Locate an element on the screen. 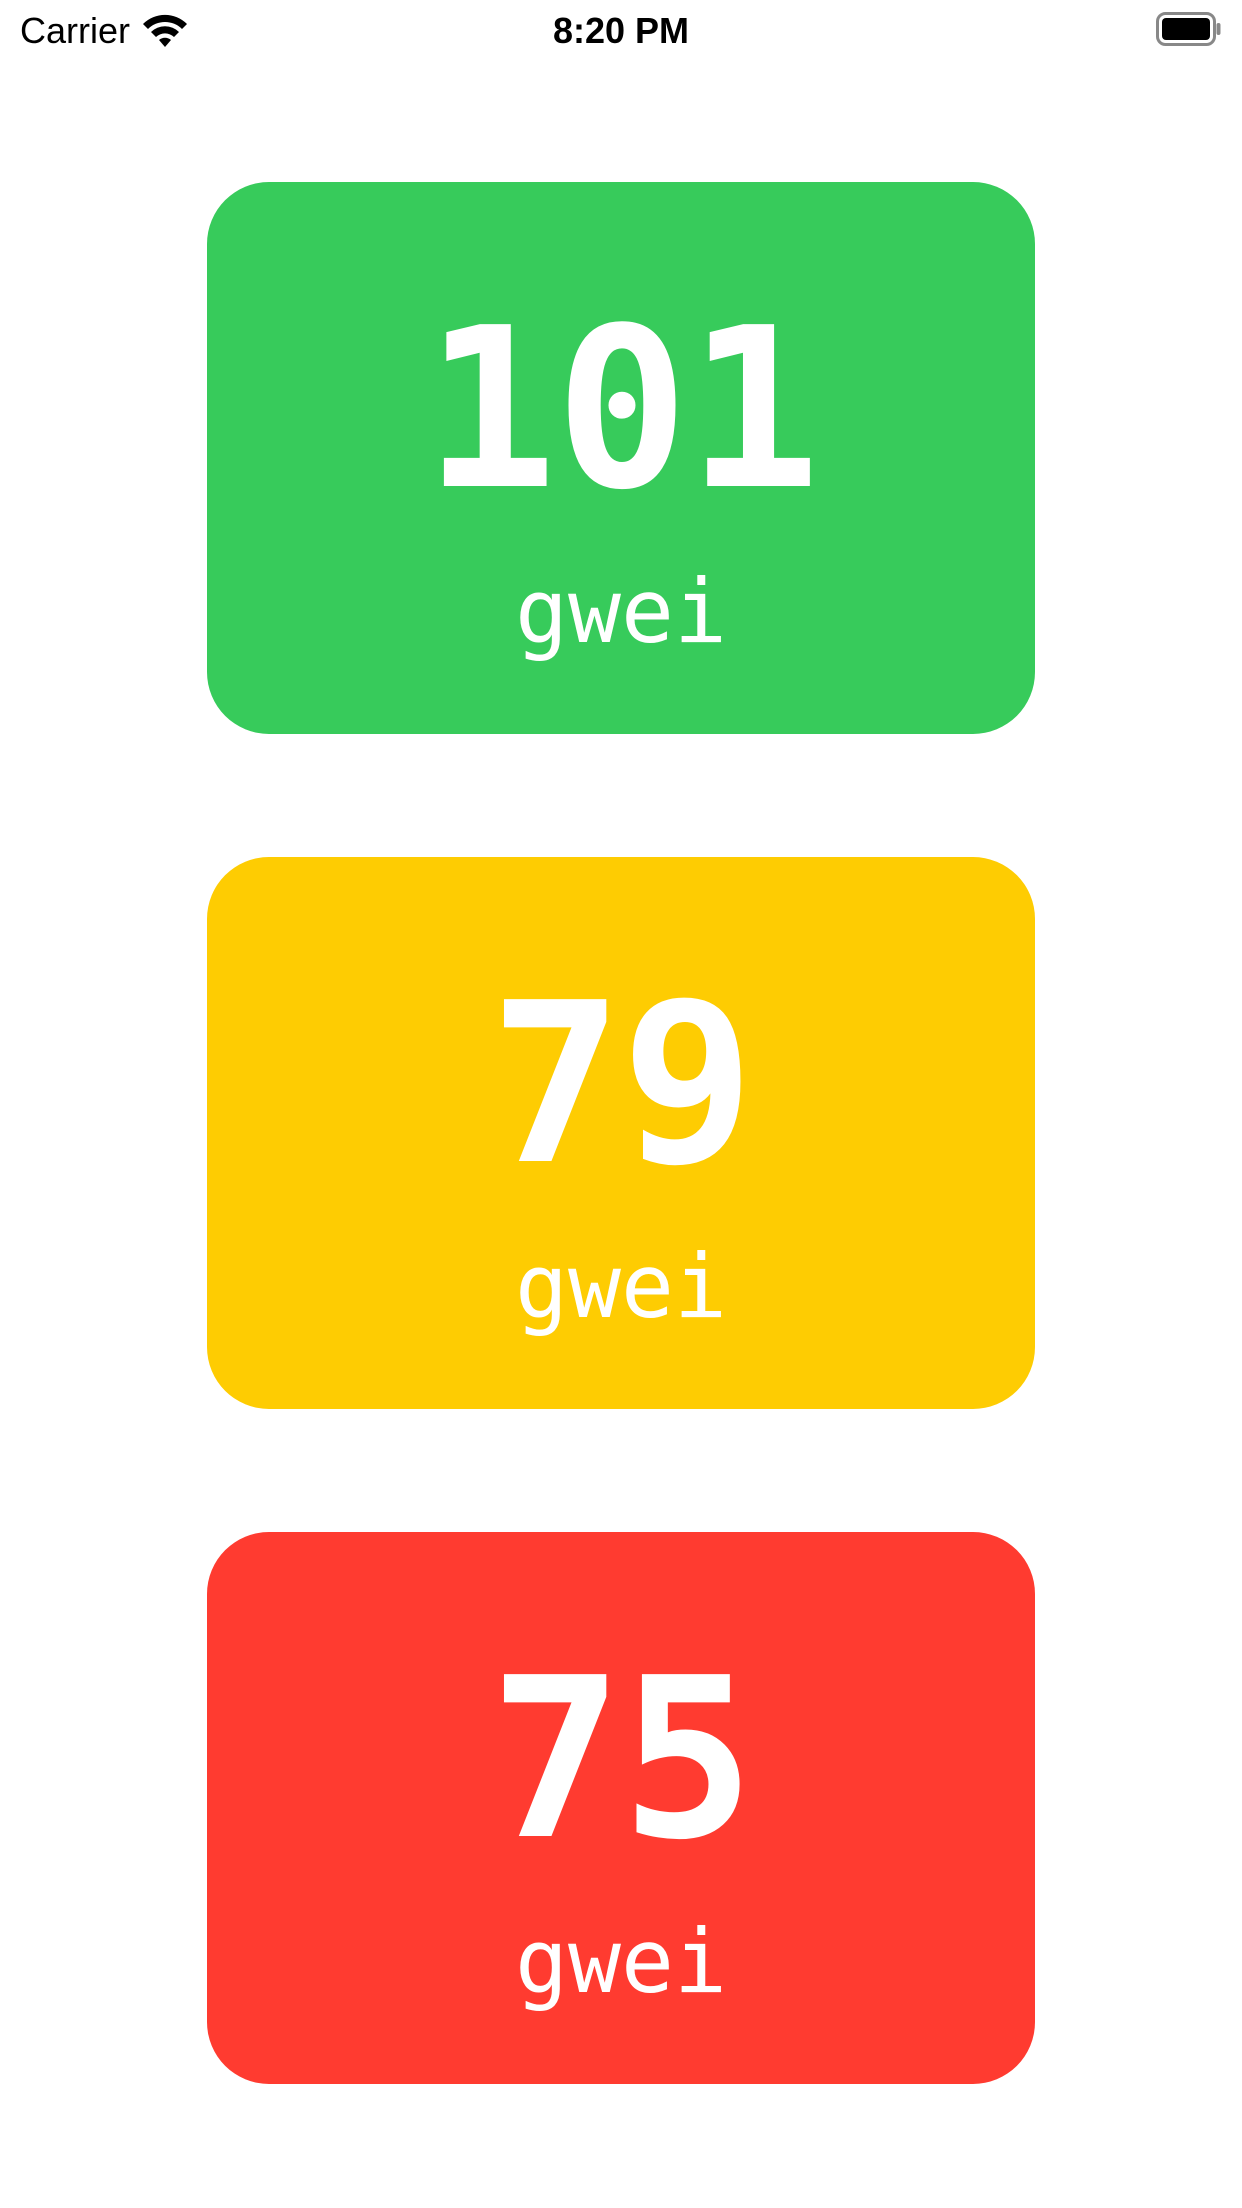  clock: 8:20 PM is located at coordinates (621, 30).